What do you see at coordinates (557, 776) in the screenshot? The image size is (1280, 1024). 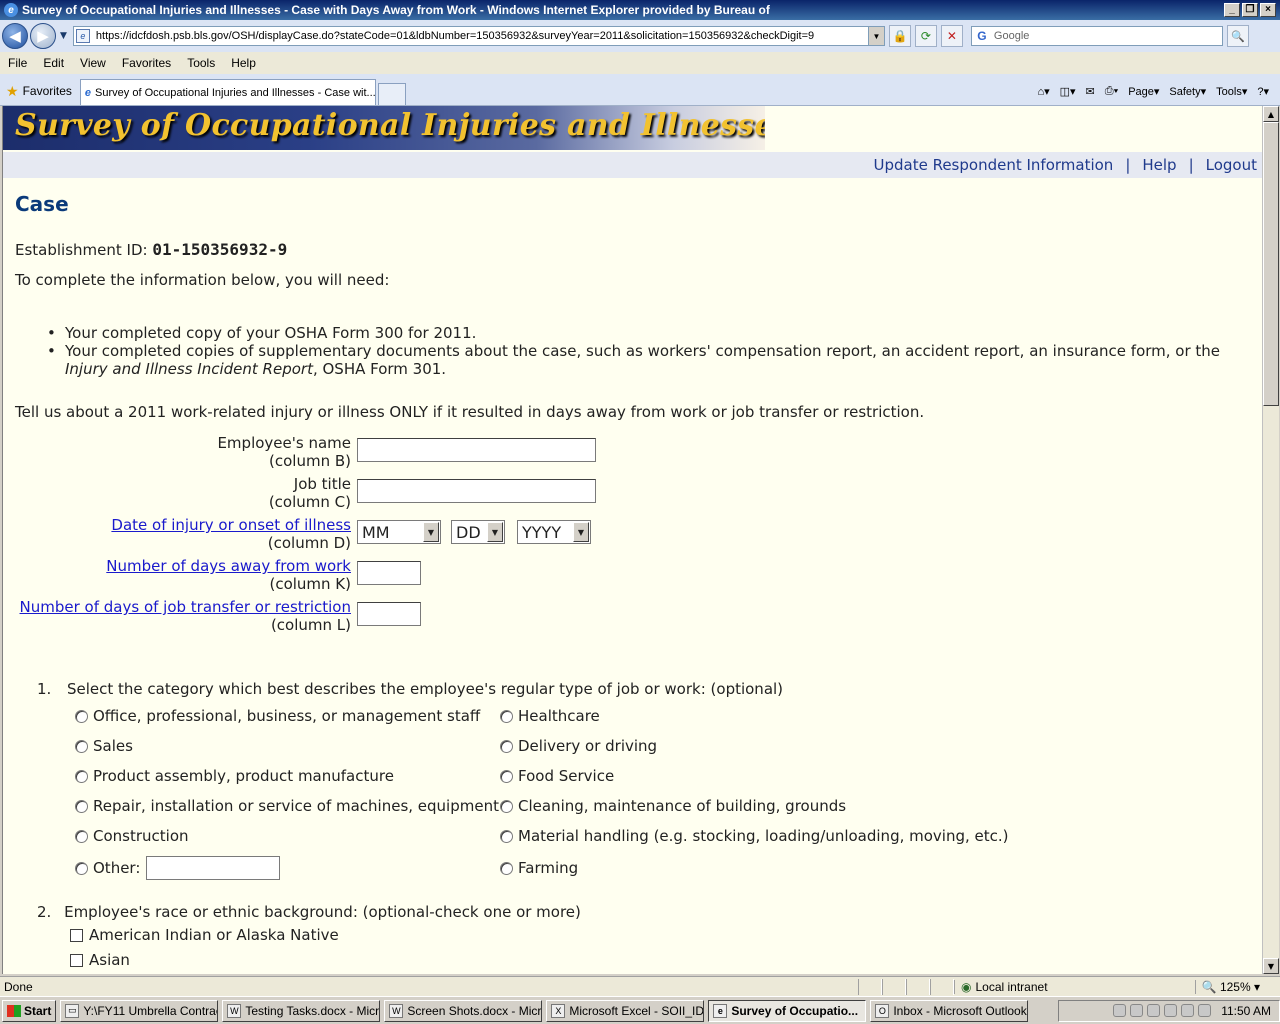 I see `job-category-radio: Food Service` at bounding box center [557, 776].